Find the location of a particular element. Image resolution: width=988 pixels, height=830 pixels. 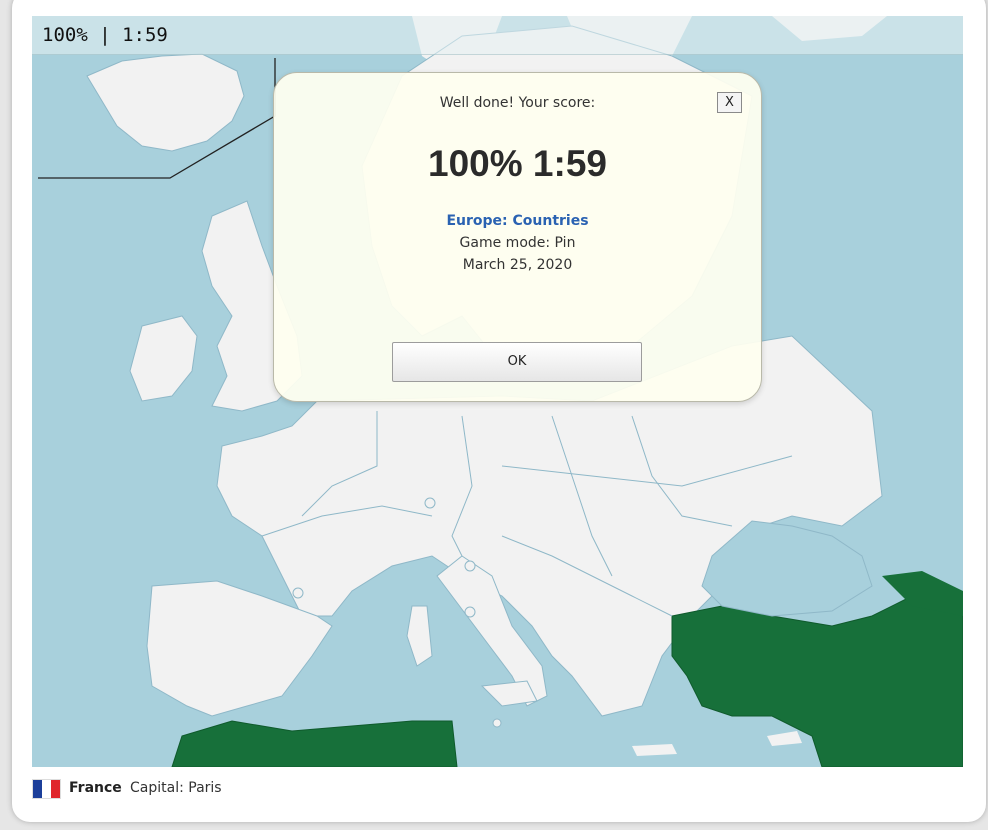

capital-text: Capital: Paris is located at coordinates (176, 788).